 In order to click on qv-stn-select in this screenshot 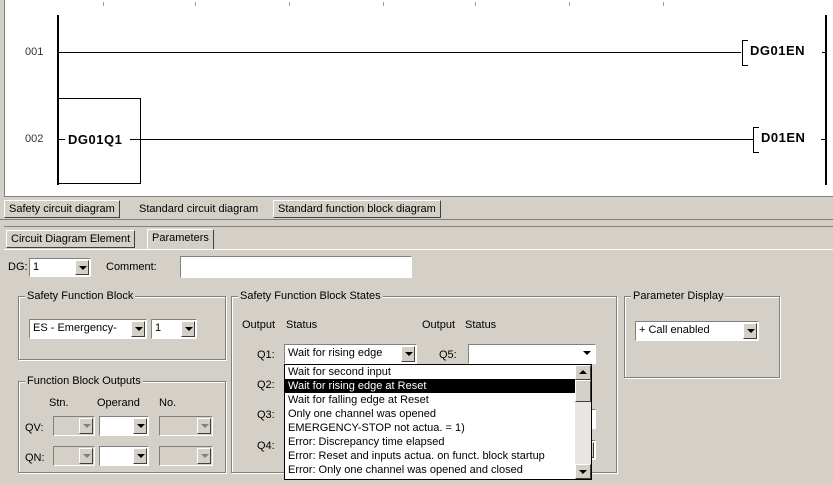, I will do `click(74, 426)`.